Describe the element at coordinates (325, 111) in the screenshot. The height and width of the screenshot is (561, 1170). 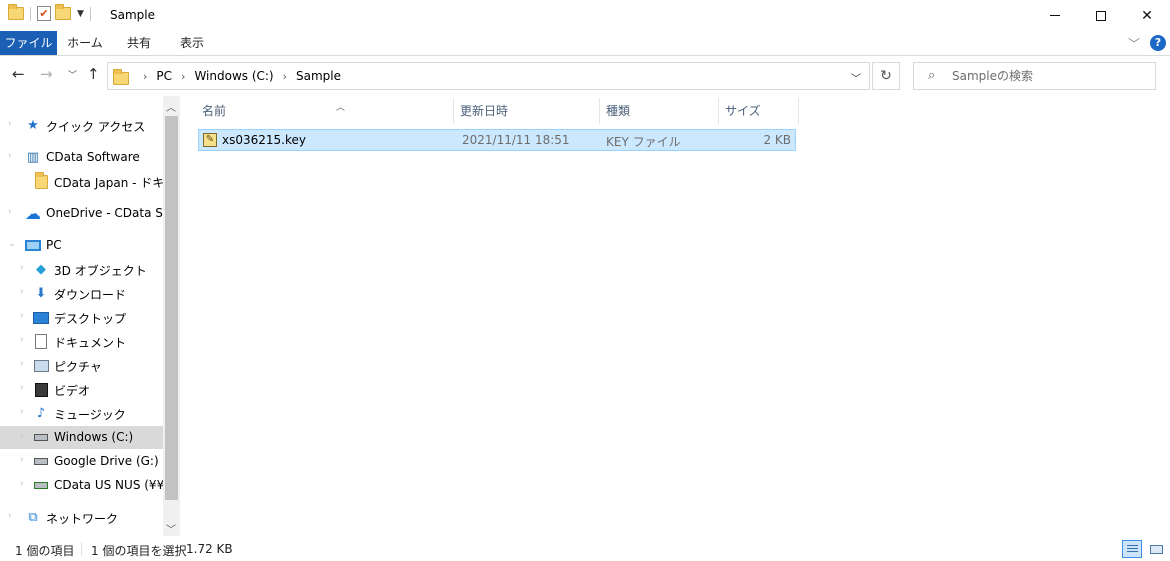
I see `column-header-name: ︿ 名前` at that location.